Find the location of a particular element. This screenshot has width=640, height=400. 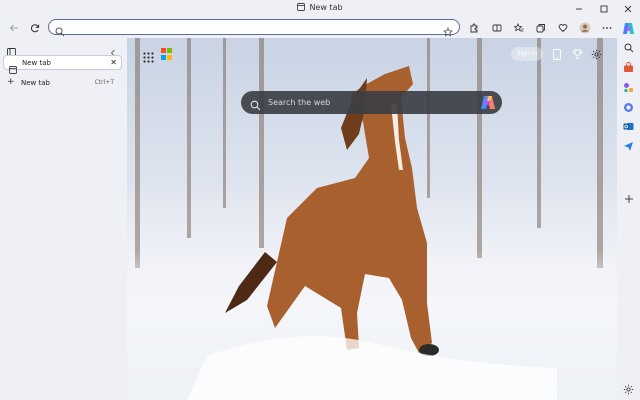

tools-icon is located at coordinates (628, 87).